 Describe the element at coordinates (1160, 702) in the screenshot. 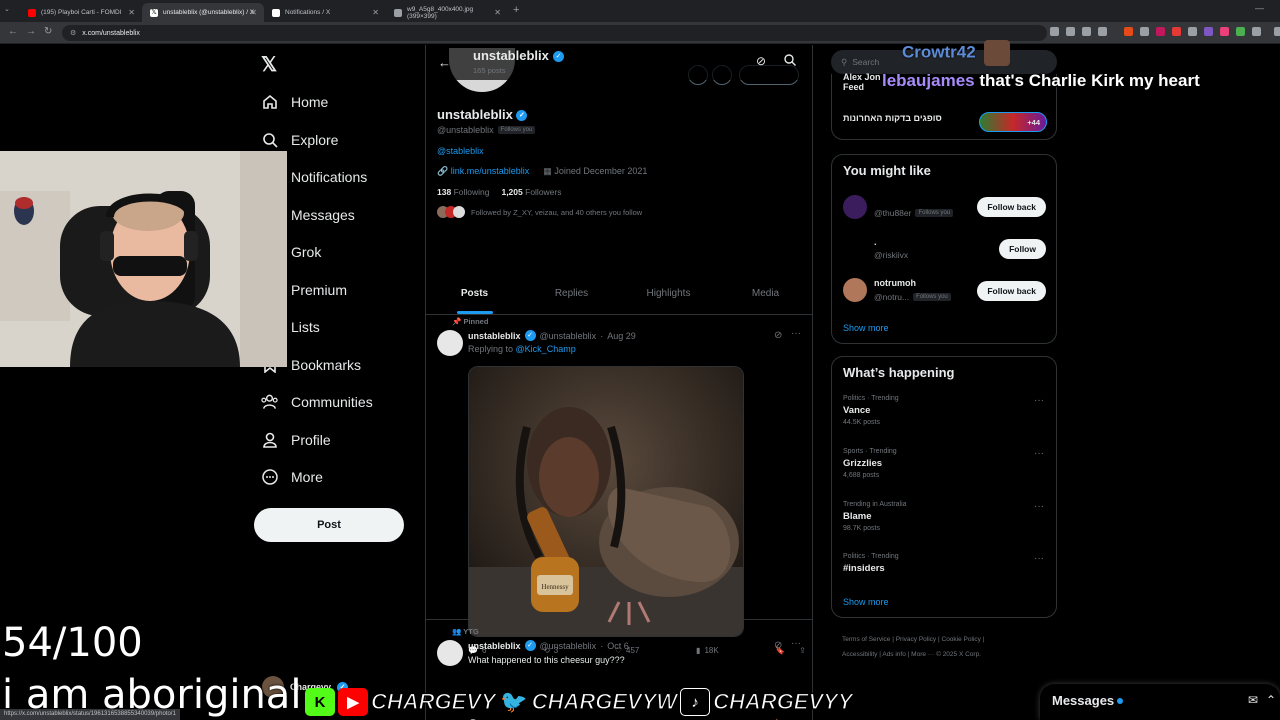

I see `messages-drawer: Messages ✉ ⌃` at that location.